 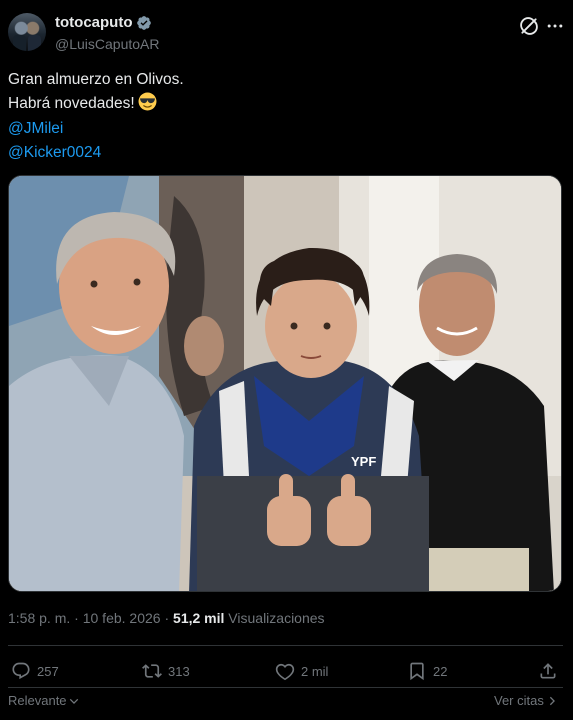 I want to click on mention-kicker0024: @Kicker0024, so click(x=96, y=153).